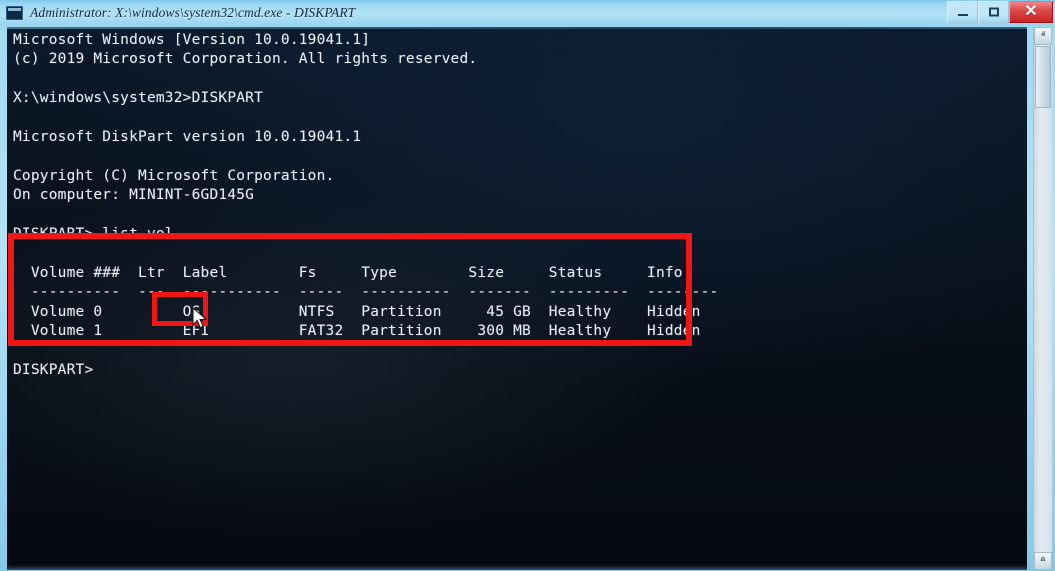 This screenshot has height=571, width=1055. I want to click on scrollbar-thumb, so click(1043, 77).